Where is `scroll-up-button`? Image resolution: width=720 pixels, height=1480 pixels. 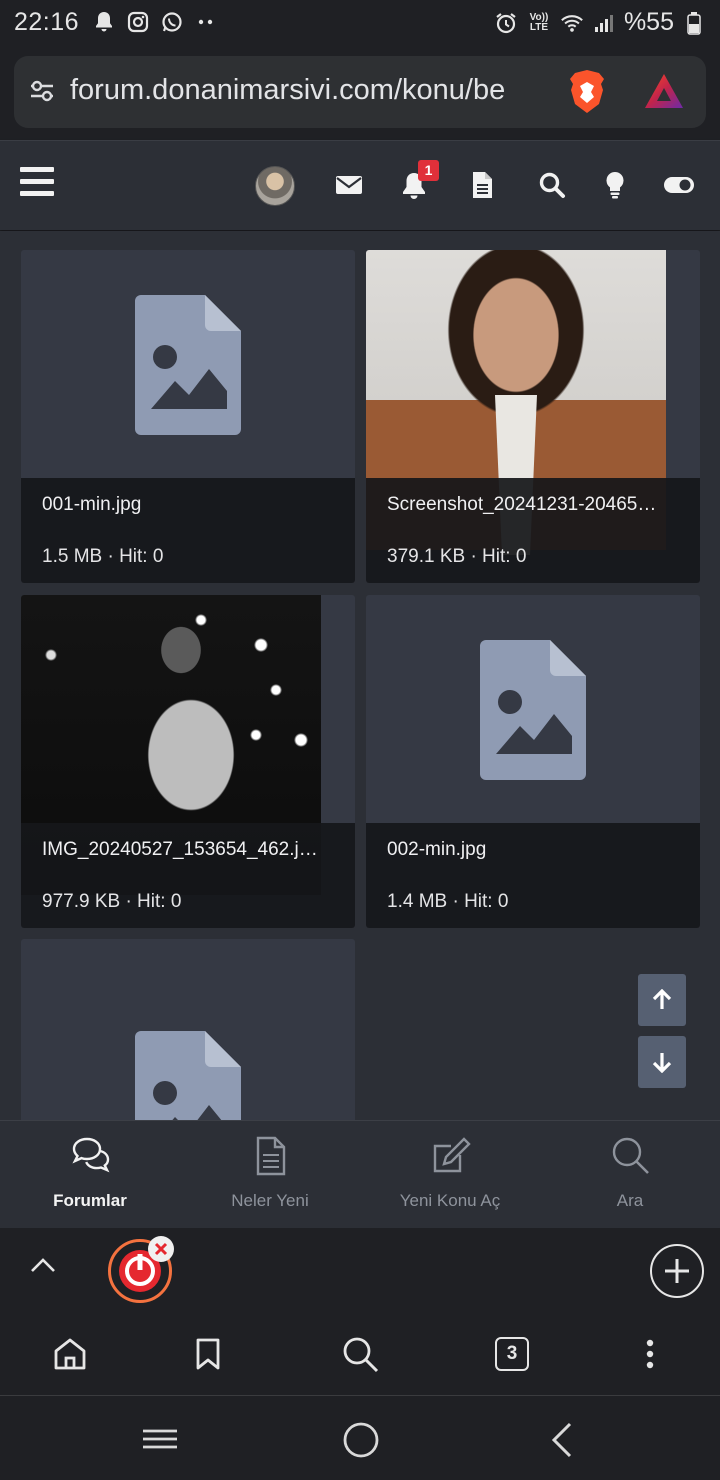
scroll-up-button is located at coordinates (662, 1000).